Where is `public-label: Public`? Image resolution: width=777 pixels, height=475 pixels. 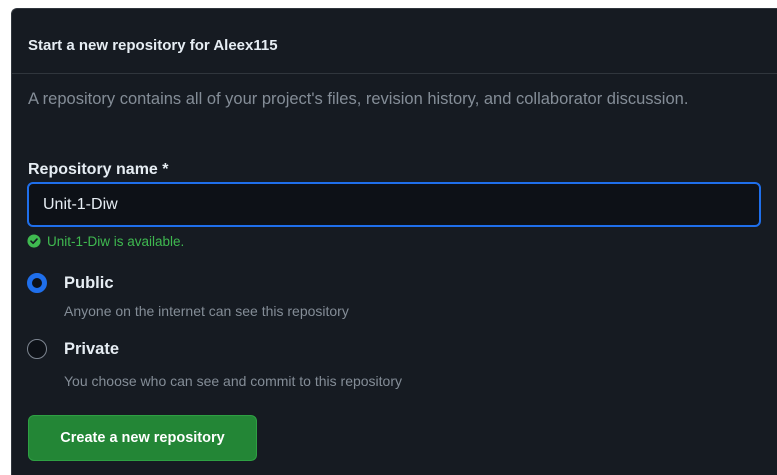 public-label: Public is located at coordinates (89, 282).